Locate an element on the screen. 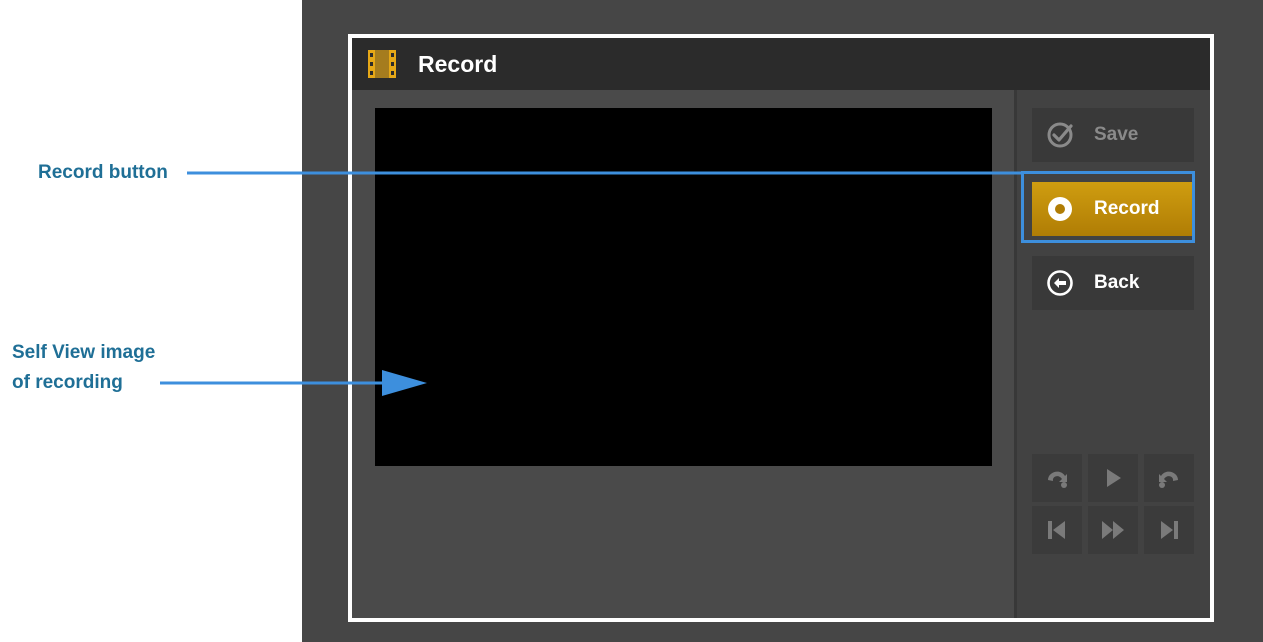 Image resolution: width=1263 pixels, height=642 pixels. self-view-arrowhead is located at coordinates (404, 383).